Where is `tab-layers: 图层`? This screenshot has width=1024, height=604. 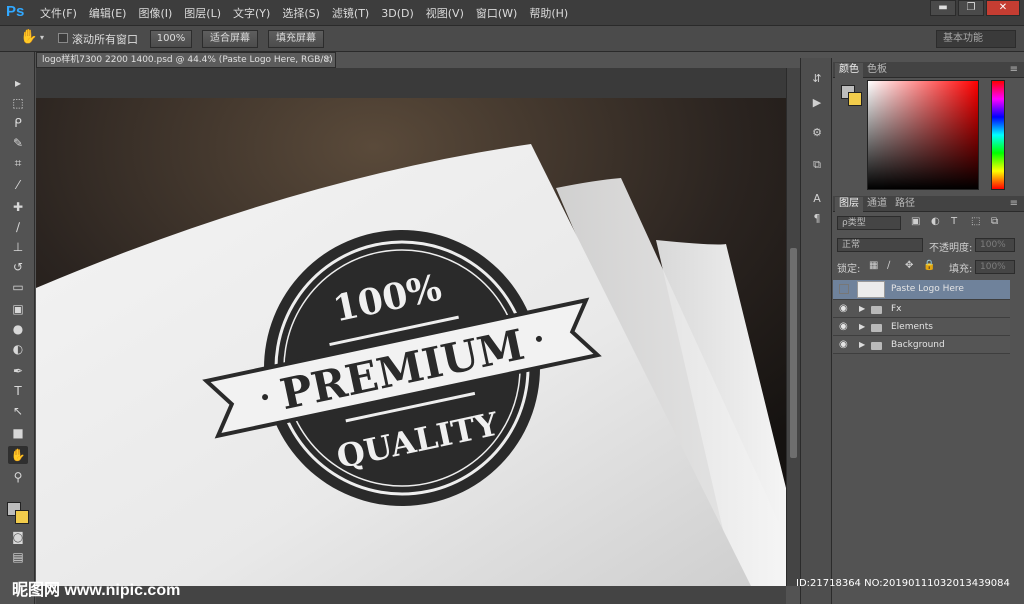
tab-layers: 图层 is located at coordinates (849, 204).